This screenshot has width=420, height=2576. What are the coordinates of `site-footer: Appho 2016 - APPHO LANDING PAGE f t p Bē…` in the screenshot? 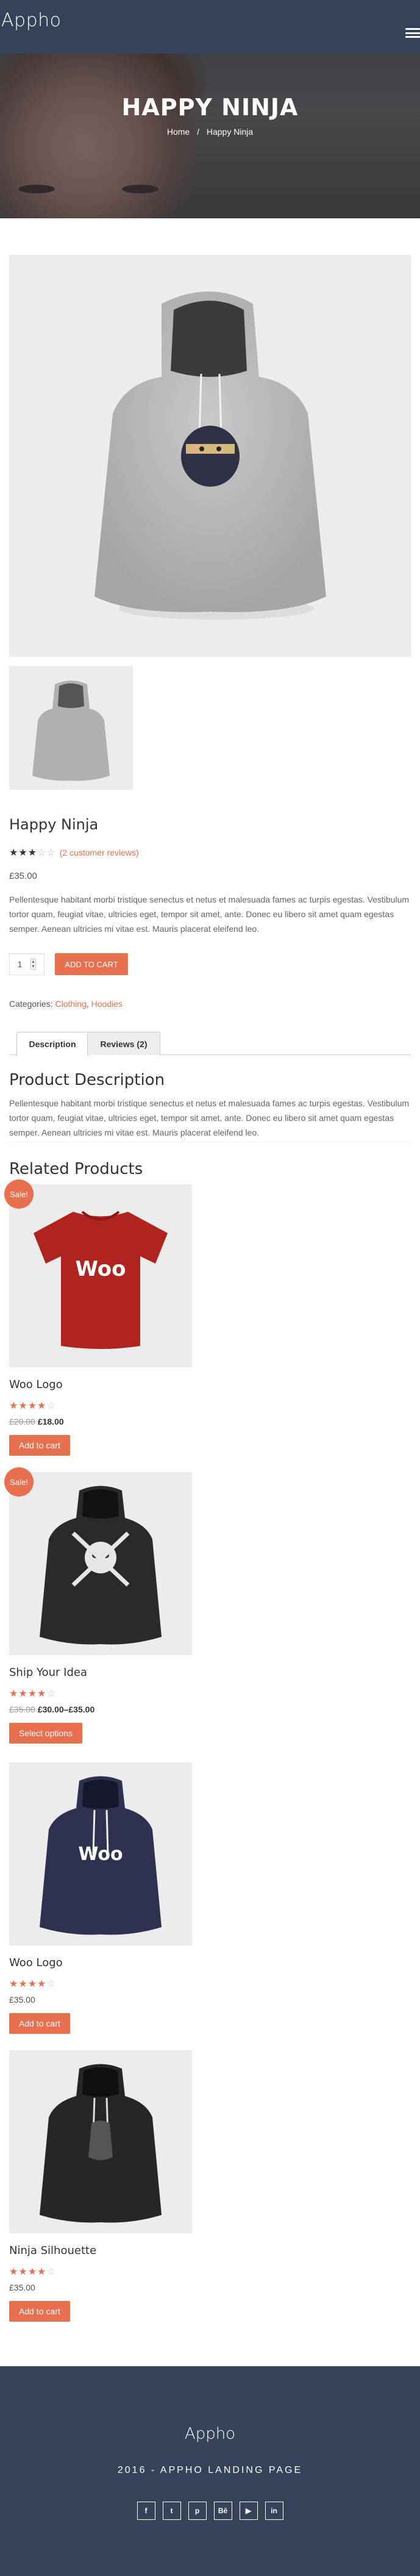 It's located at (210, 2471).